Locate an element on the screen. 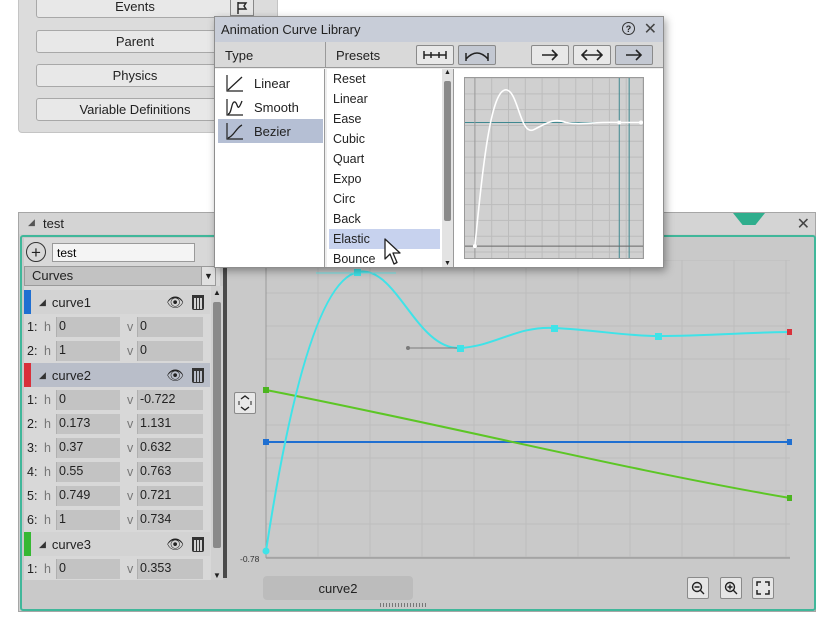  dialog-header-row: Type Presets is located at coordinates (439, 55).